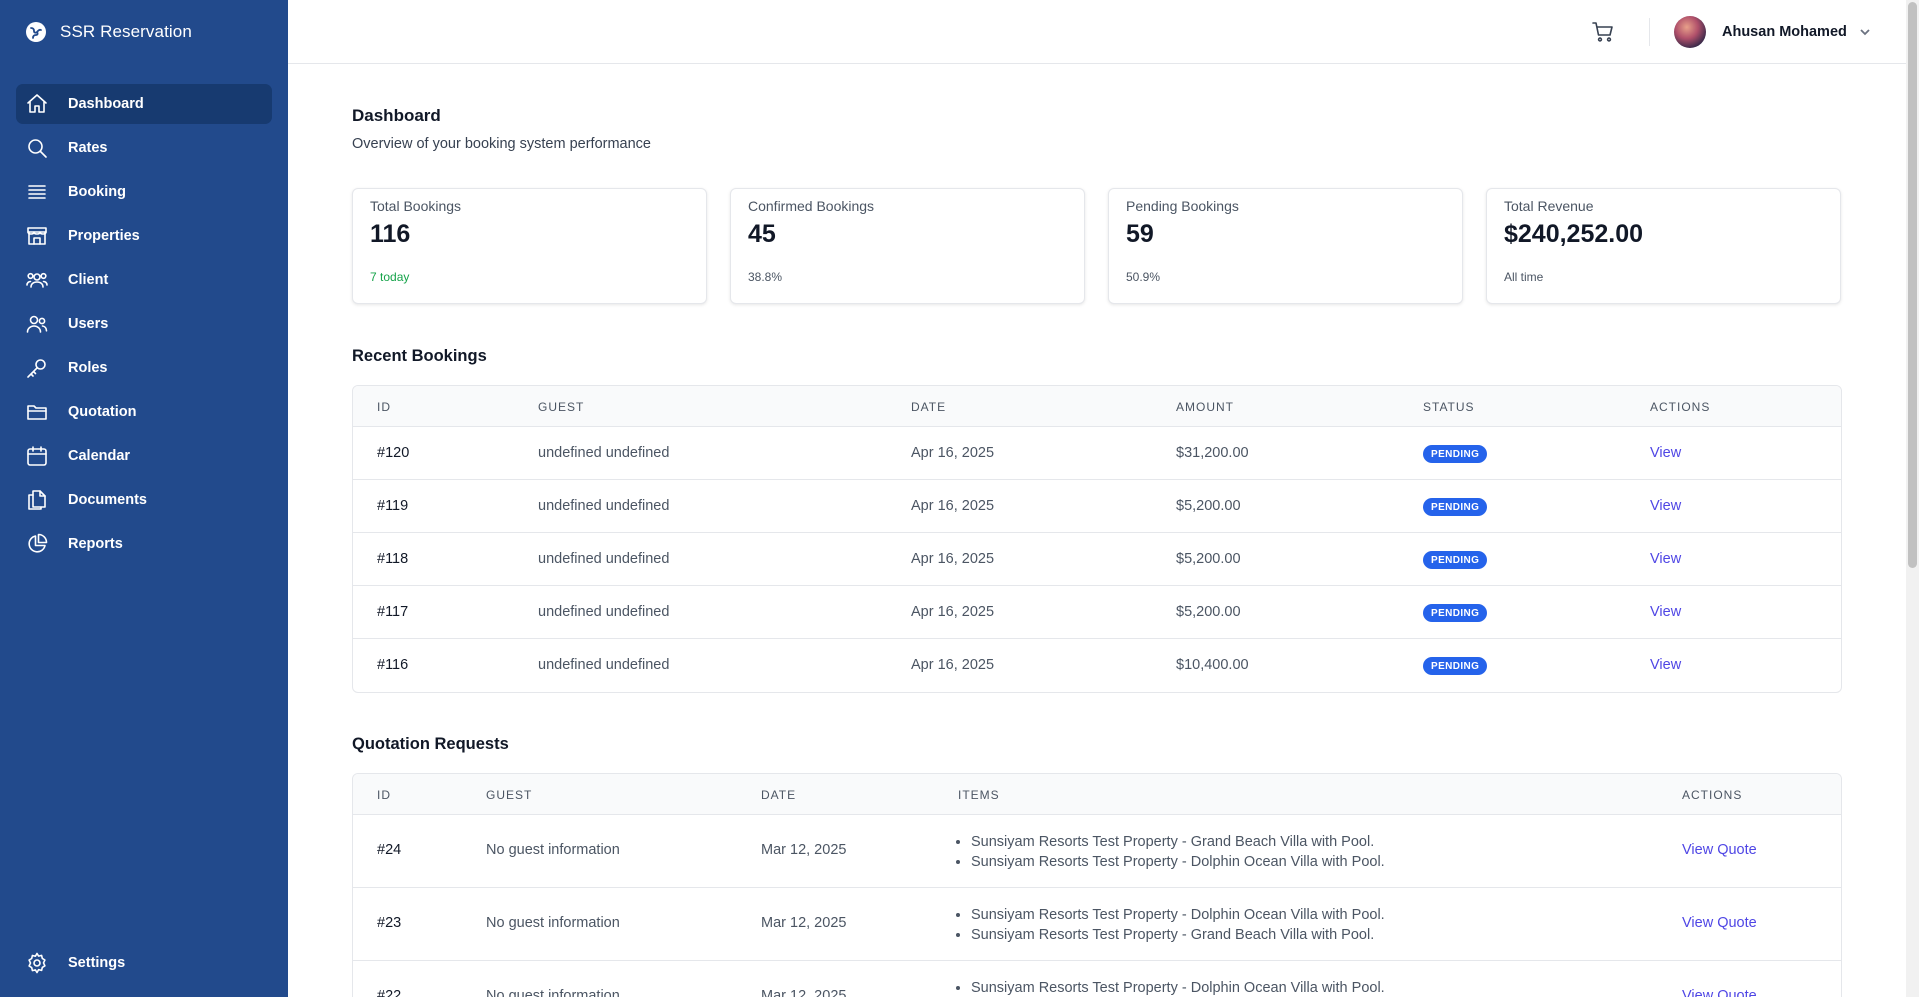  What do you see at coordinates (1603, 32) in the screenshot?
I see `cart-icon` at bounding box center [1603, 32].